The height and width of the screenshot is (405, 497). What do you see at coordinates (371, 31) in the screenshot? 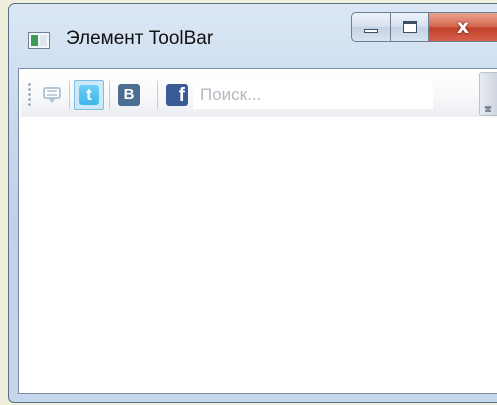
I see `minimize-icon` at bounding box center [371, 31].